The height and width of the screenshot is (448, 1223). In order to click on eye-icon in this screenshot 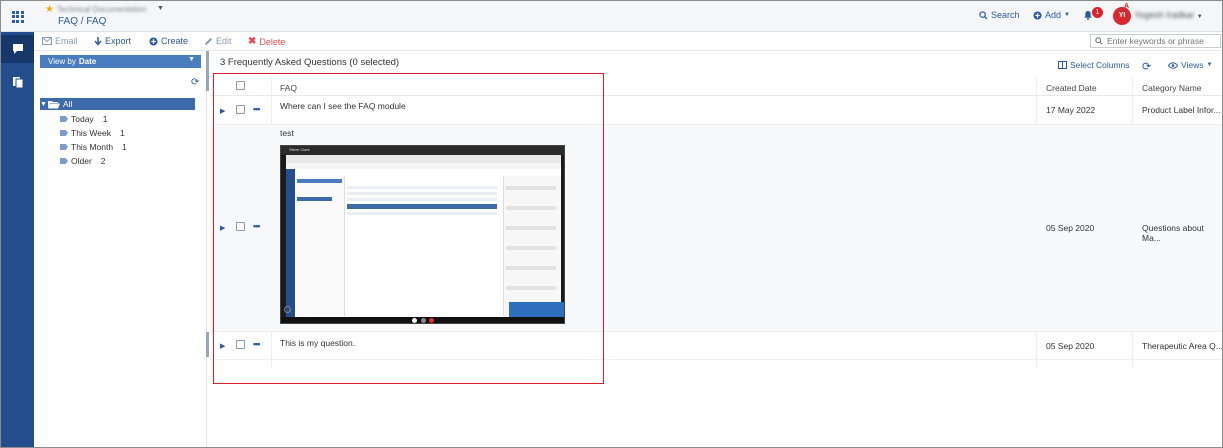, I will do `click(1173, 65)`.